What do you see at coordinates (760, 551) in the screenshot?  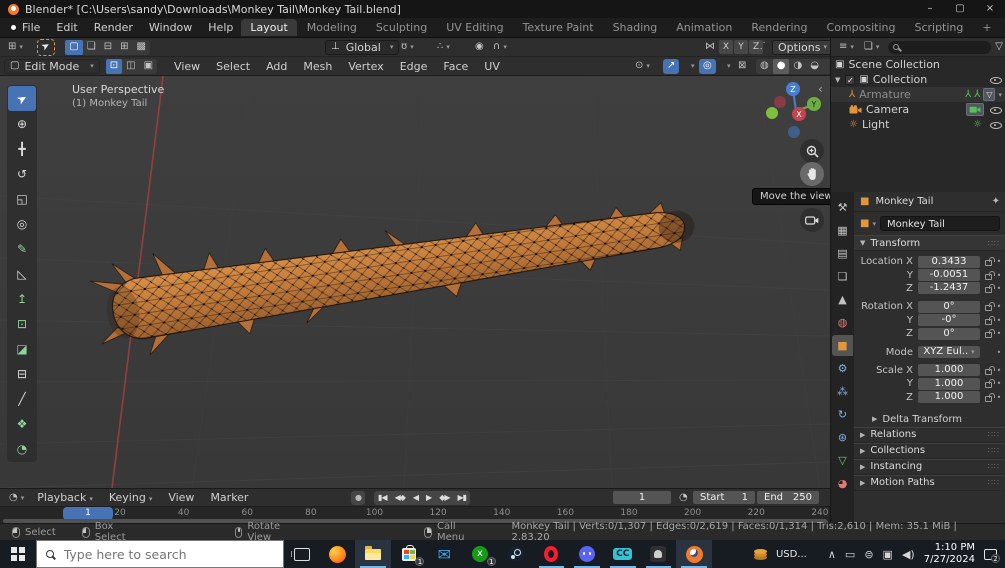 I see `currency-widget-icon` at bounding box center [760, 551].